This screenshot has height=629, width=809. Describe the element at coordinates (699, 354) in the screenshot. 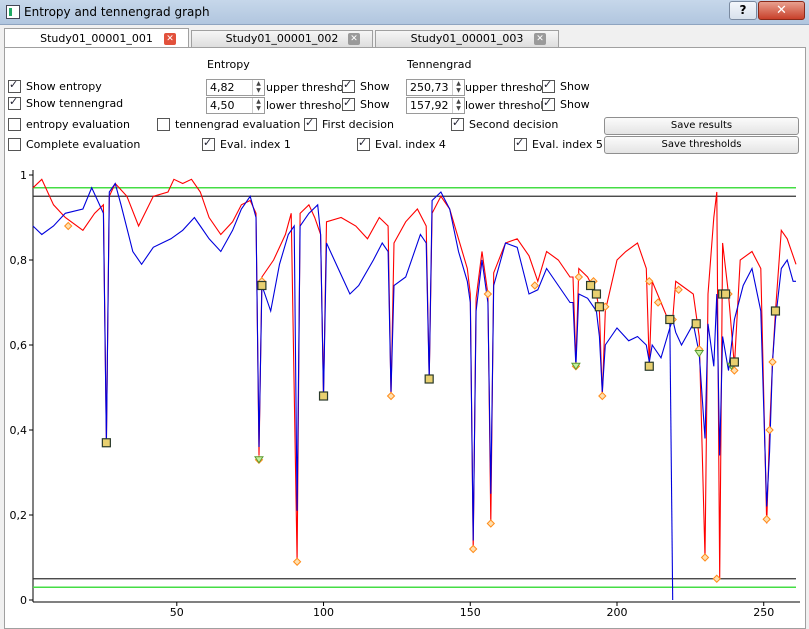

I see `green-triangle-marker` at that location.